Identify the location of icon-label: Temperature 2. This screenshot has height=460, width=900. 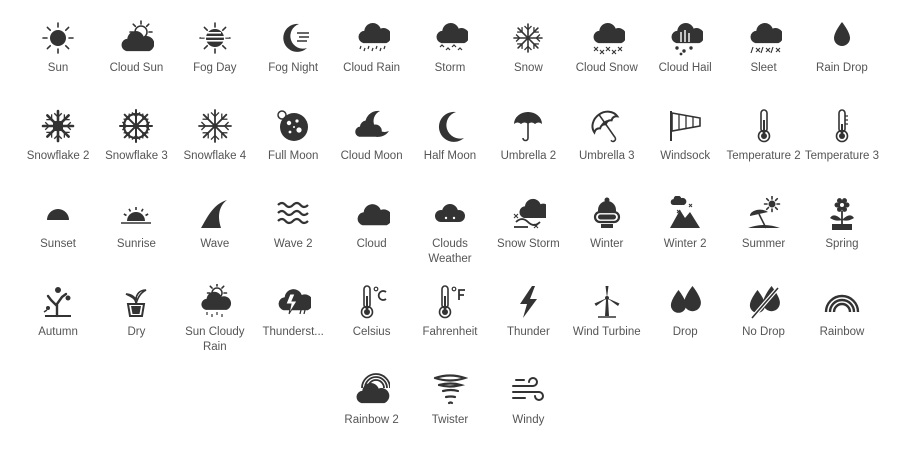
(763, 156).